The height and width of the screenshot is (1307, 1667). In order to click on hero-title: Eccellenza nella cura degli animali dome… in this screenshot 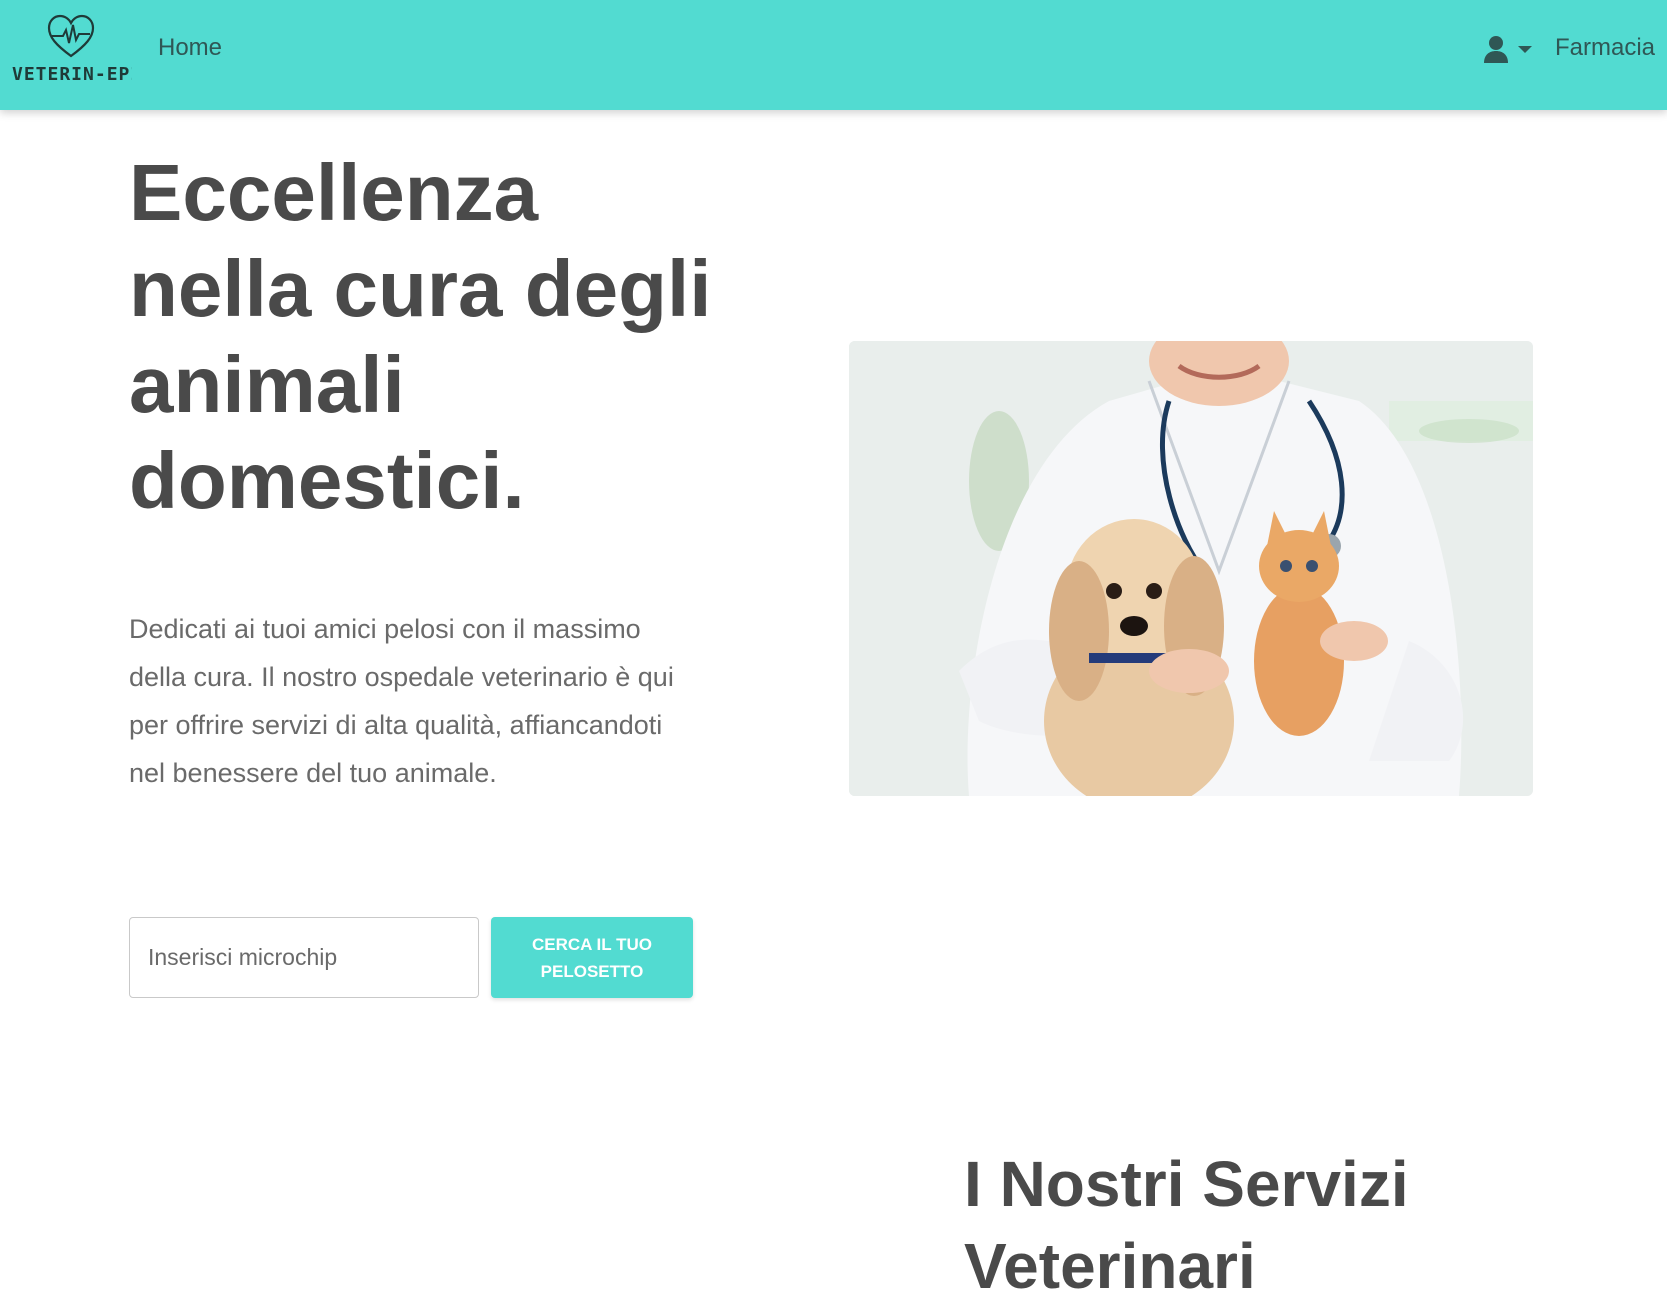, I will do `click(420, 336)`.